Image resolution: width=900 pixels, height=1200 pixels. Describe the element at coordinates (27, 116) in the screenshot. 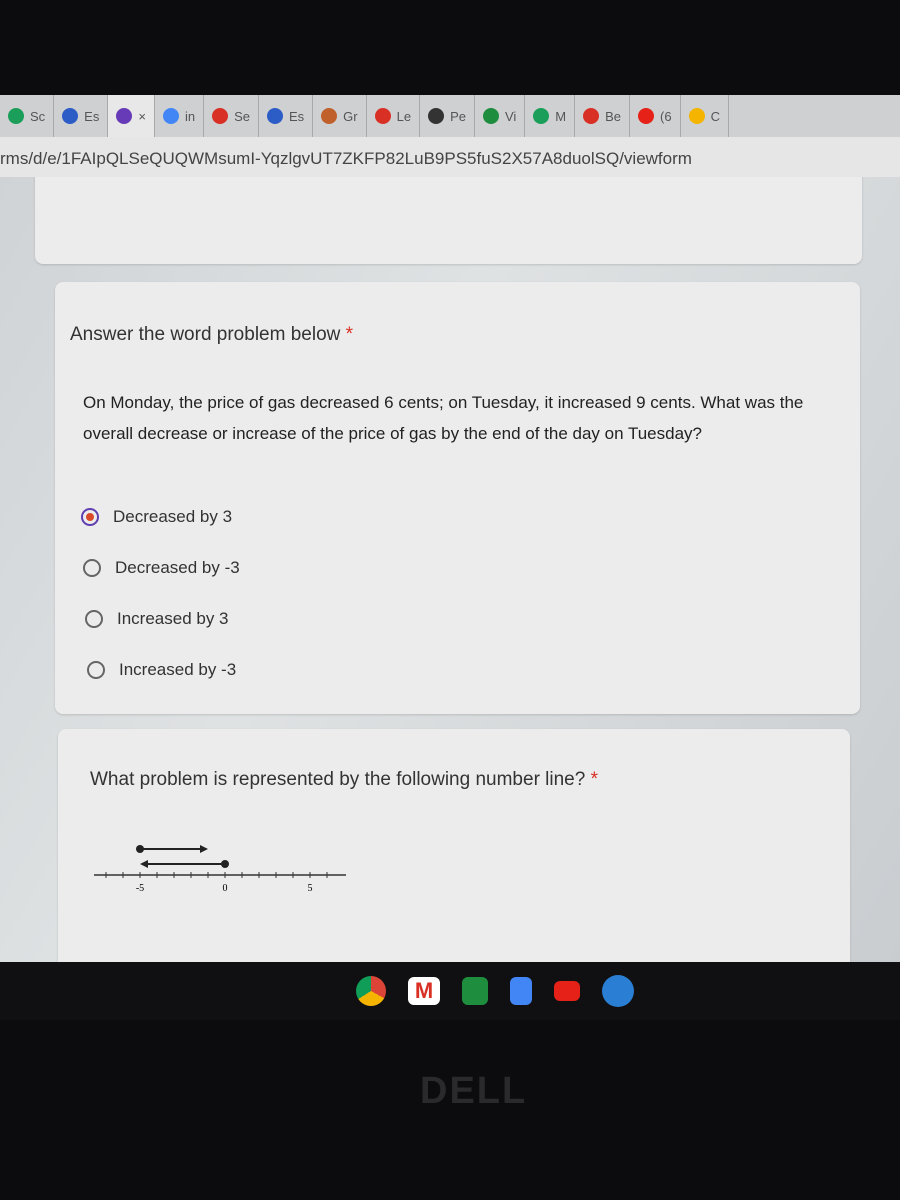

I see `tab-0: Sc` at that location.